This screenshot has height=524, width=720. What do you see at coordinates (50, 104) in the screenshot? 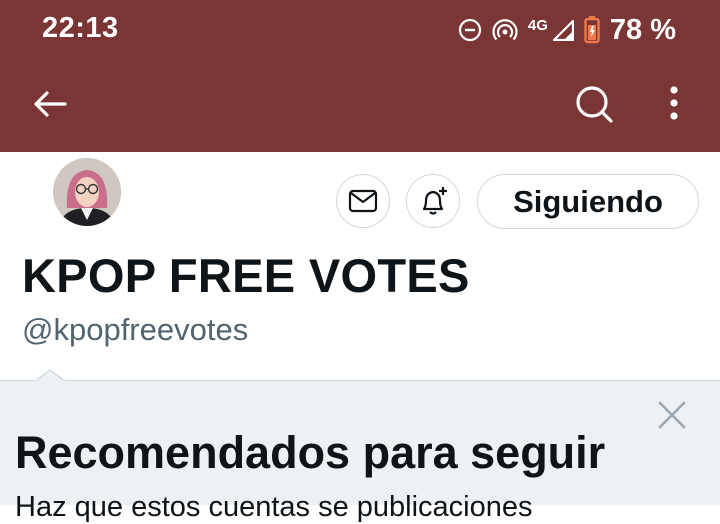
I see `arrow-left-icon` at bounding box center [50, 104].